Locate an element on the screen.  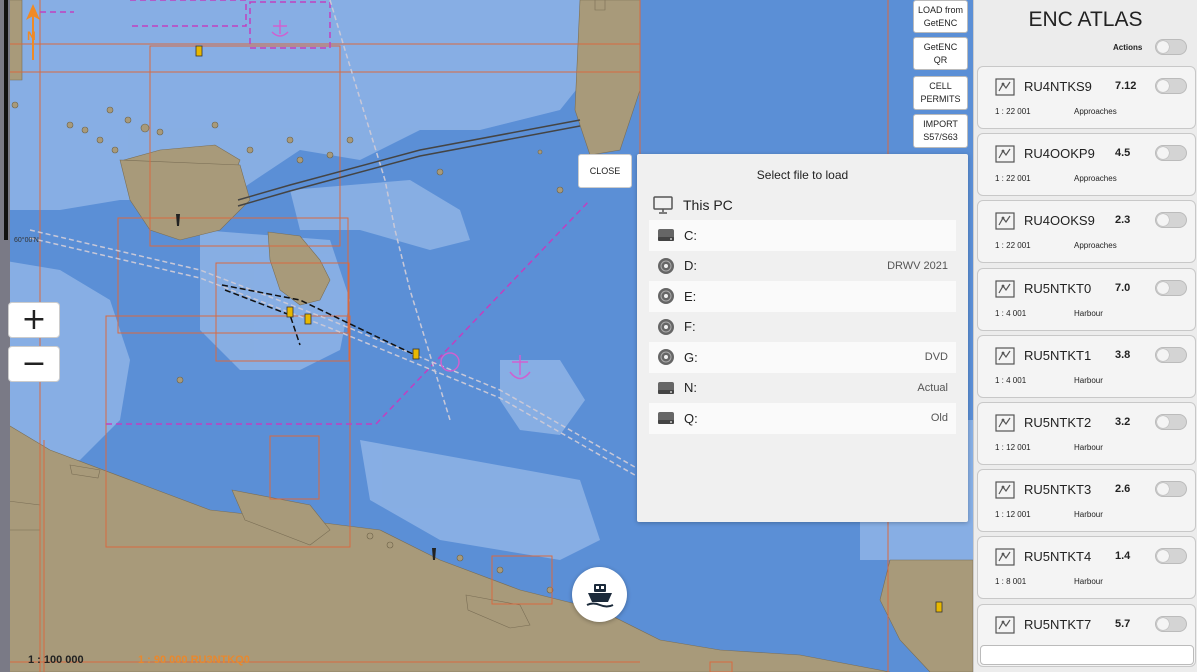
svg-text: N is located at coordinates (31, 36).